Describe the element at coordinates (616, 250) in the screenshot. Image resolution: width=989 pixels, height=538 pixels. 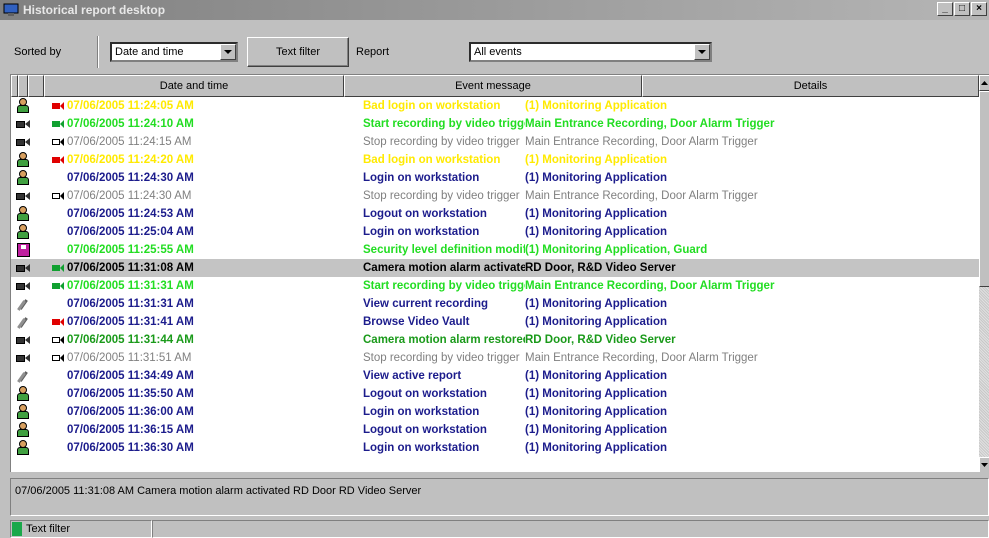
I see `cell-details: (1) Monitoring Application, Guard` at that location.